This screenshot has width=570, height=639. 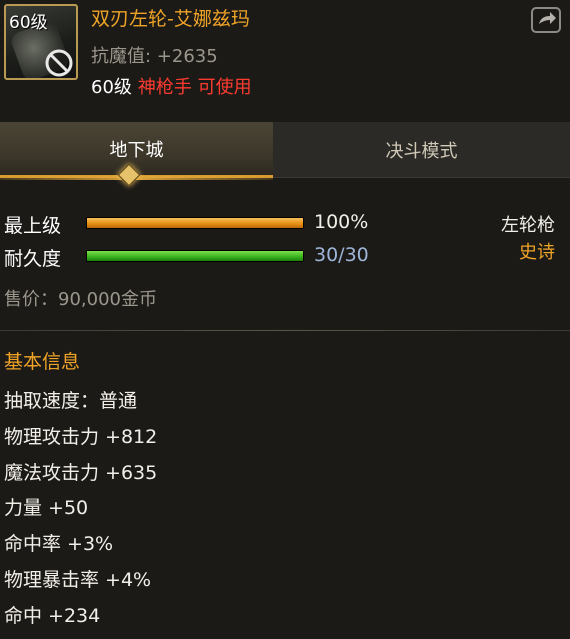 I want to click on durability-bar, so click(x=195, y=256).